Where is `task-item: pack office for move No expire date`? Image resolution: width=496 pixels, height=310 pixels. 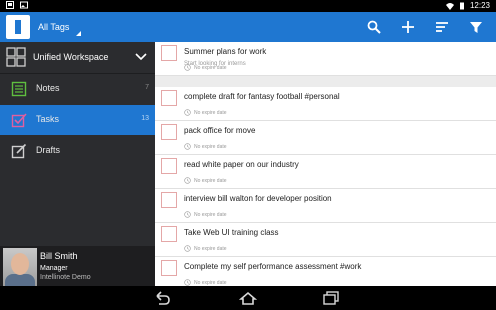
task-item: pack office for move No expire date is located at coordinates (325, 138).